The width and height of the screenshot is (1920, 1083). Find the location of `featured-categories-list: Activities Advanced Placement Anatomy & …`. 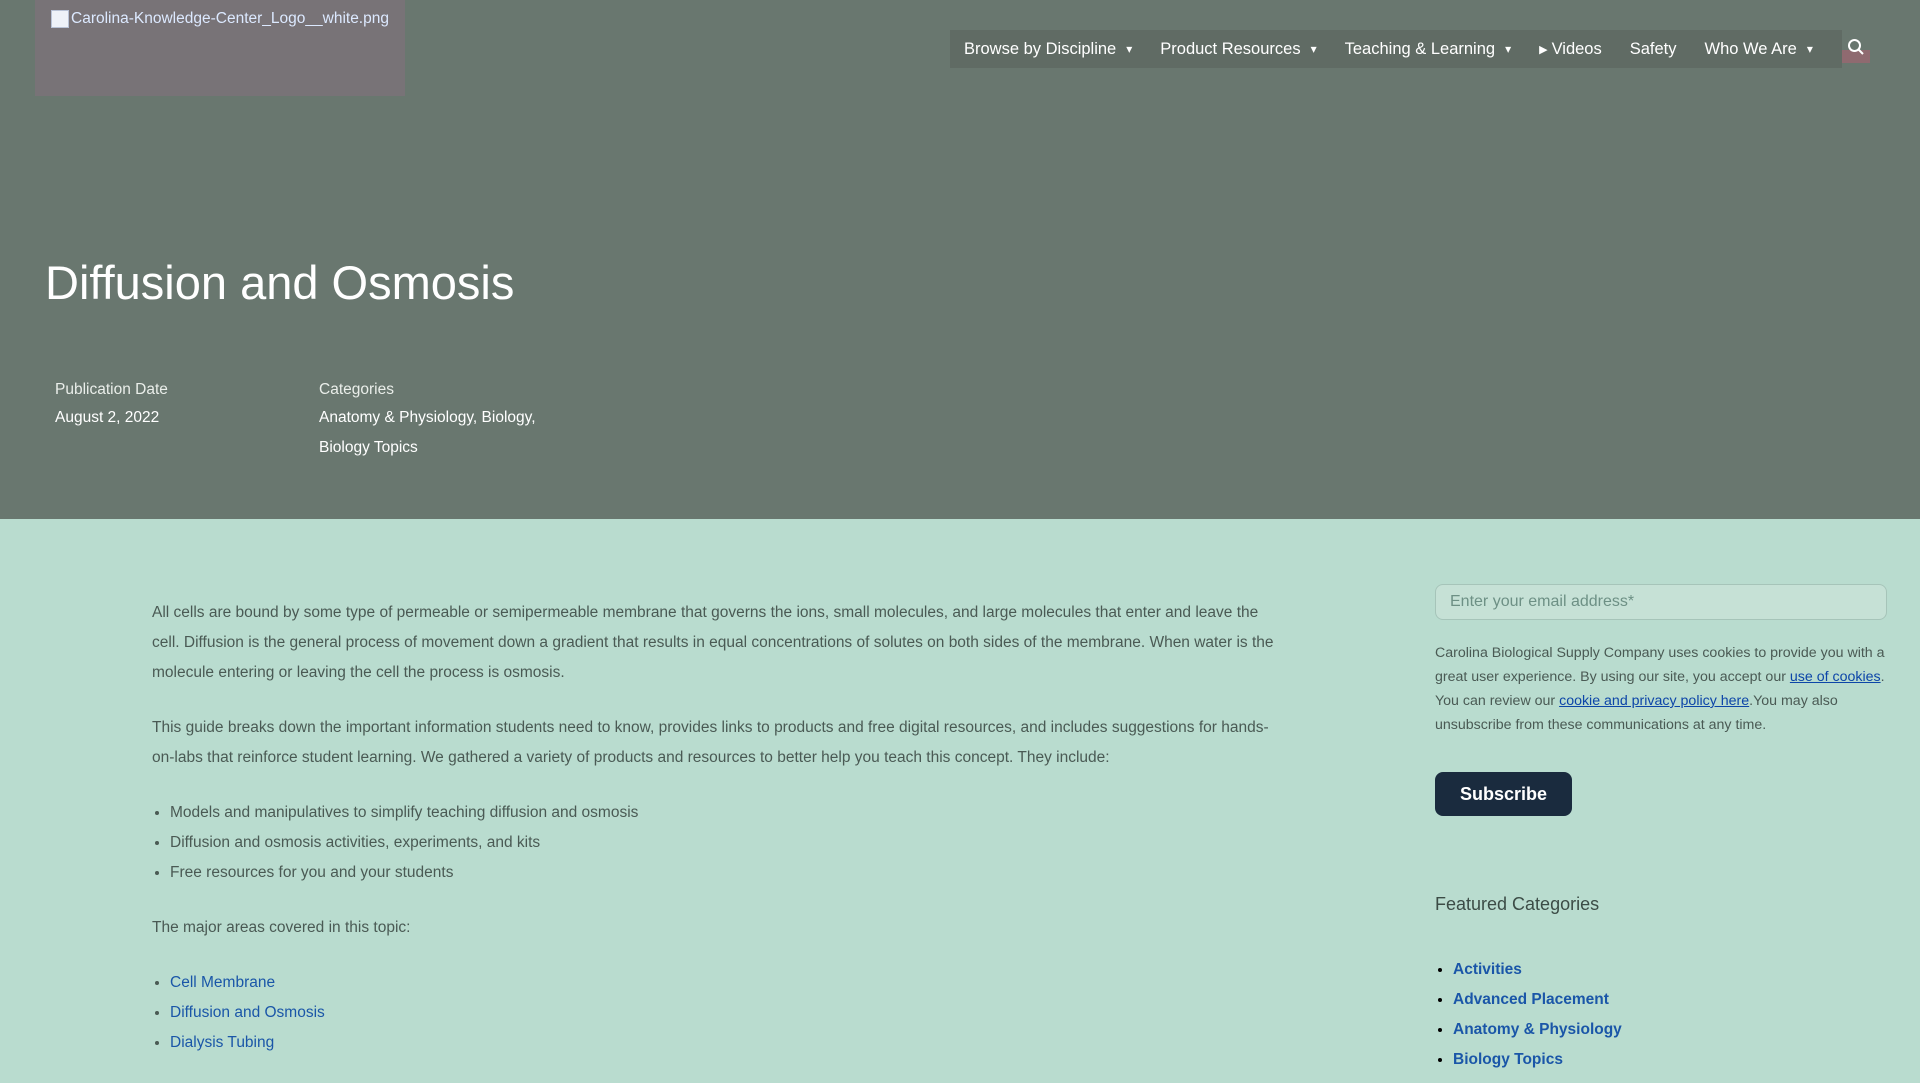

featured-categories-list: Activities Advanced Placement Anatomy & … is located at coordinates (1528, 1015).